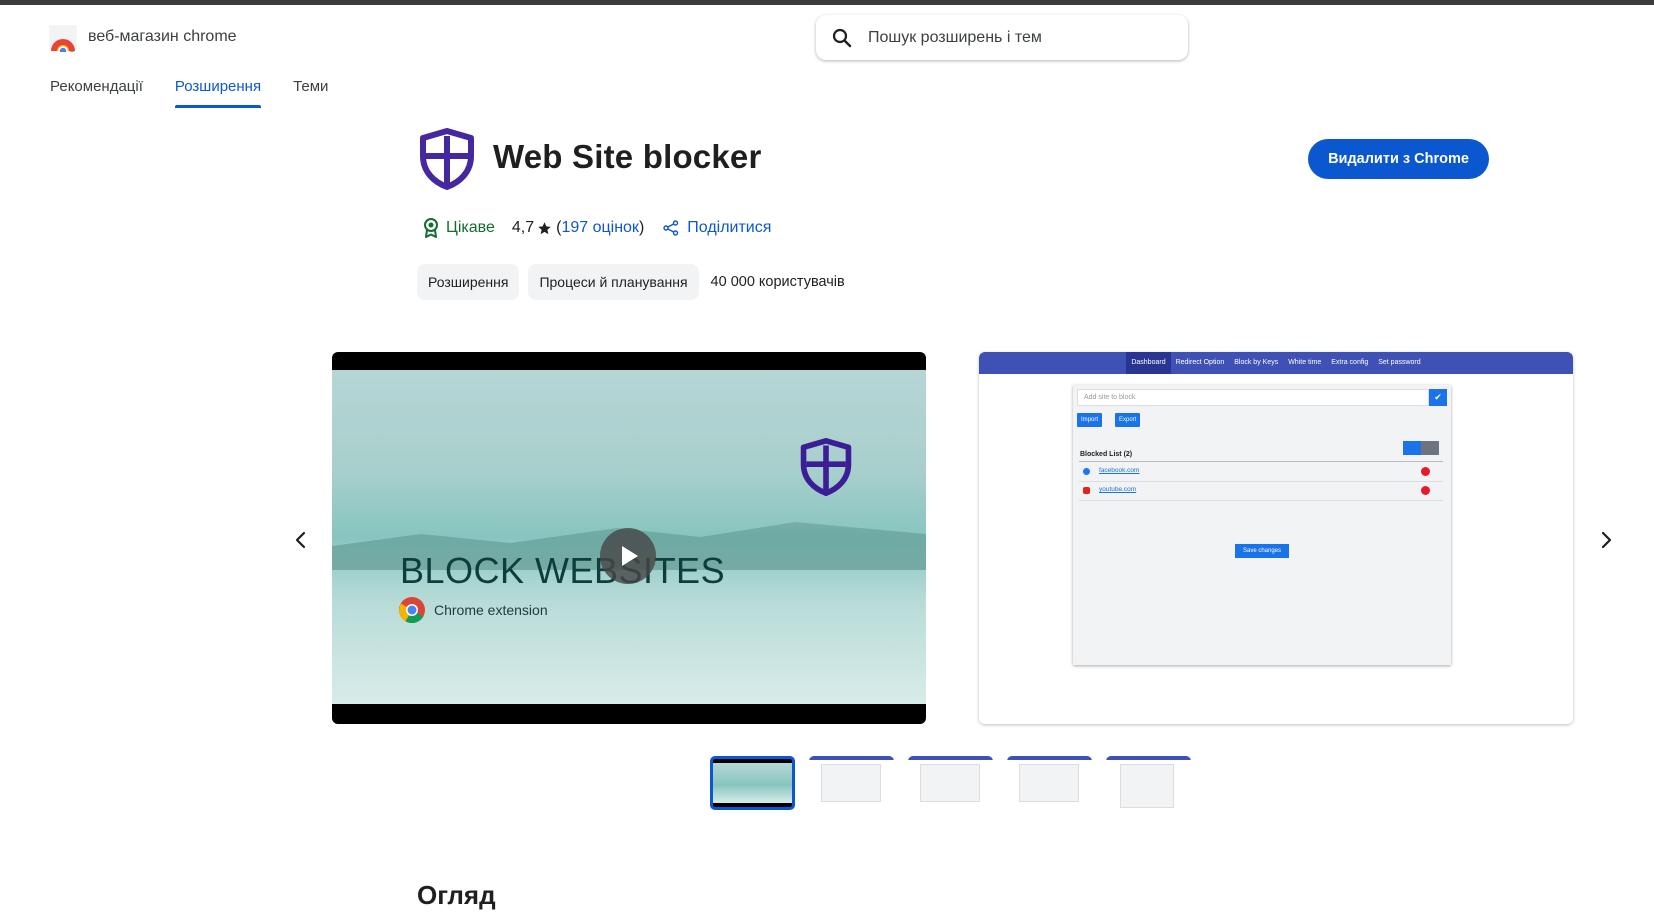  What do you see at coordinates (1090, 420) in the screenshot?
I see `shot-import-button: Import` at bounding box center [1090, 420].